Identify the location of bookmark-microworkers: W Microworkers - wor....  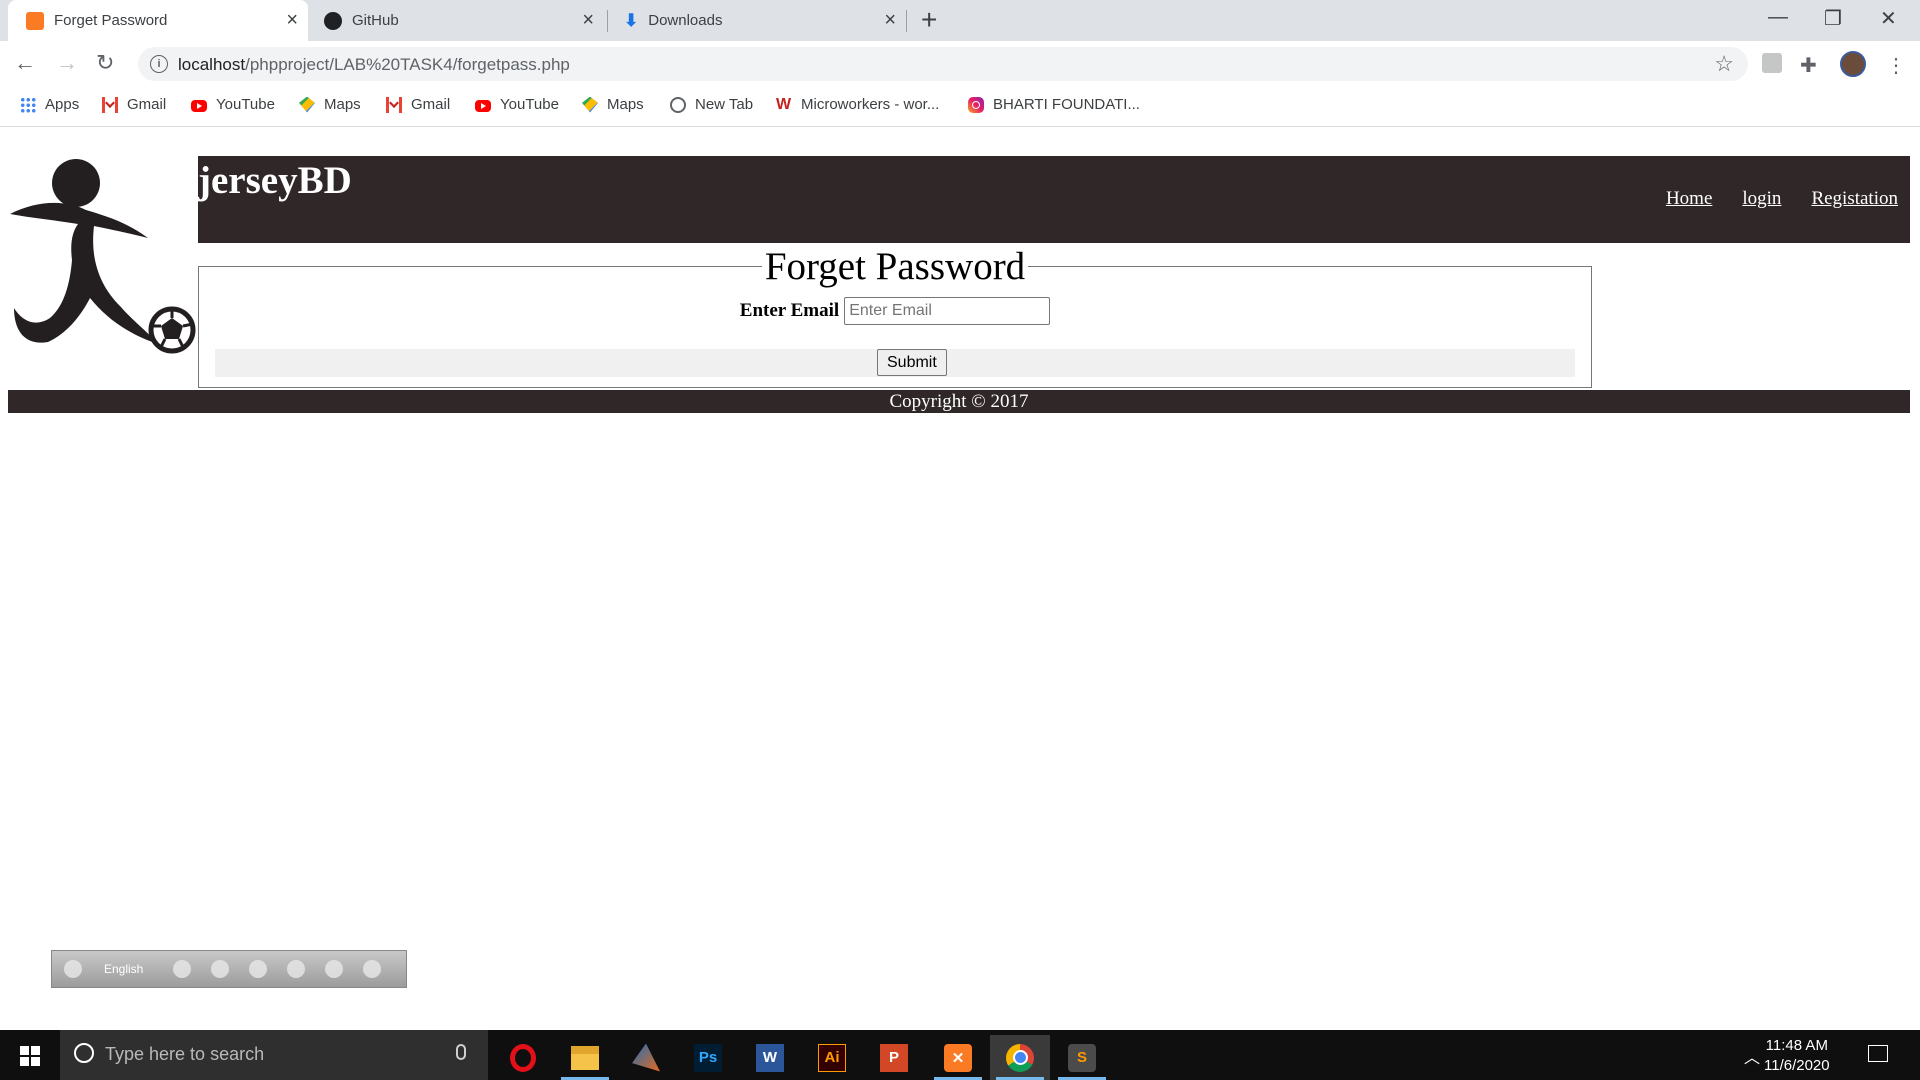
(857, 104).